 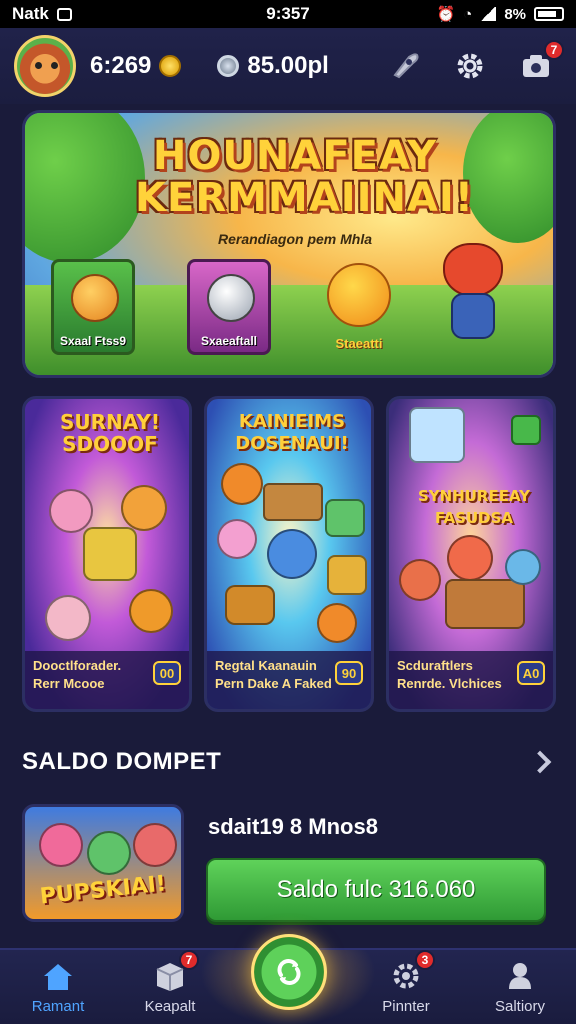 I want to click on wallet-thumbnail: PUPSKIAI!, so click(x=103, y=863).